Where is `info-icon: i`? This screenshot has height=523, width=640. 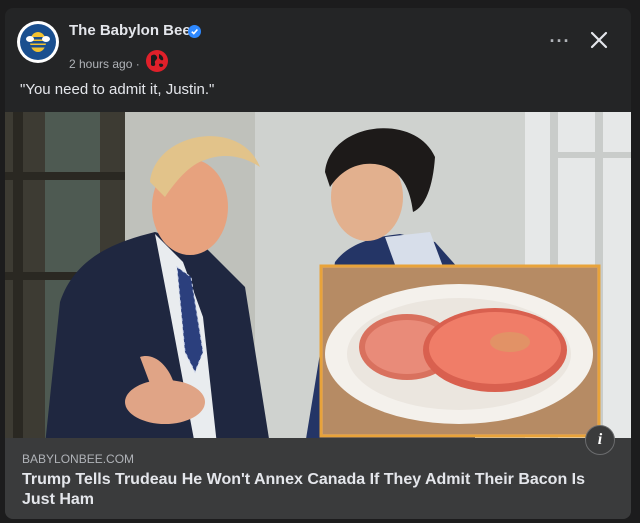 info-icon: i is located at coordinates (600, 440).